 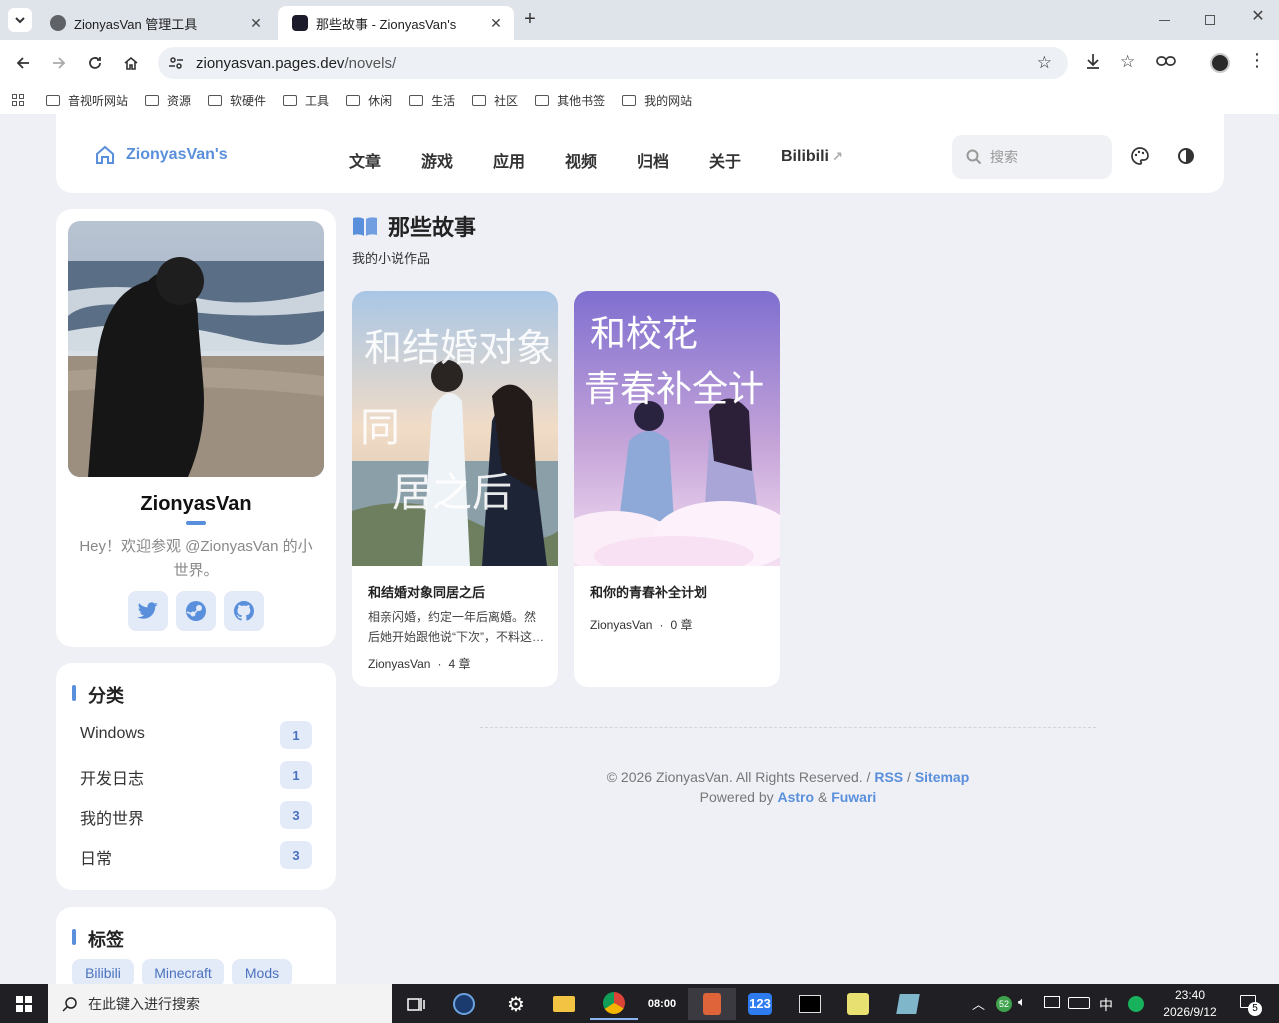 I want to click on tag-chip: Minecraft, so click(x=183, y=971).